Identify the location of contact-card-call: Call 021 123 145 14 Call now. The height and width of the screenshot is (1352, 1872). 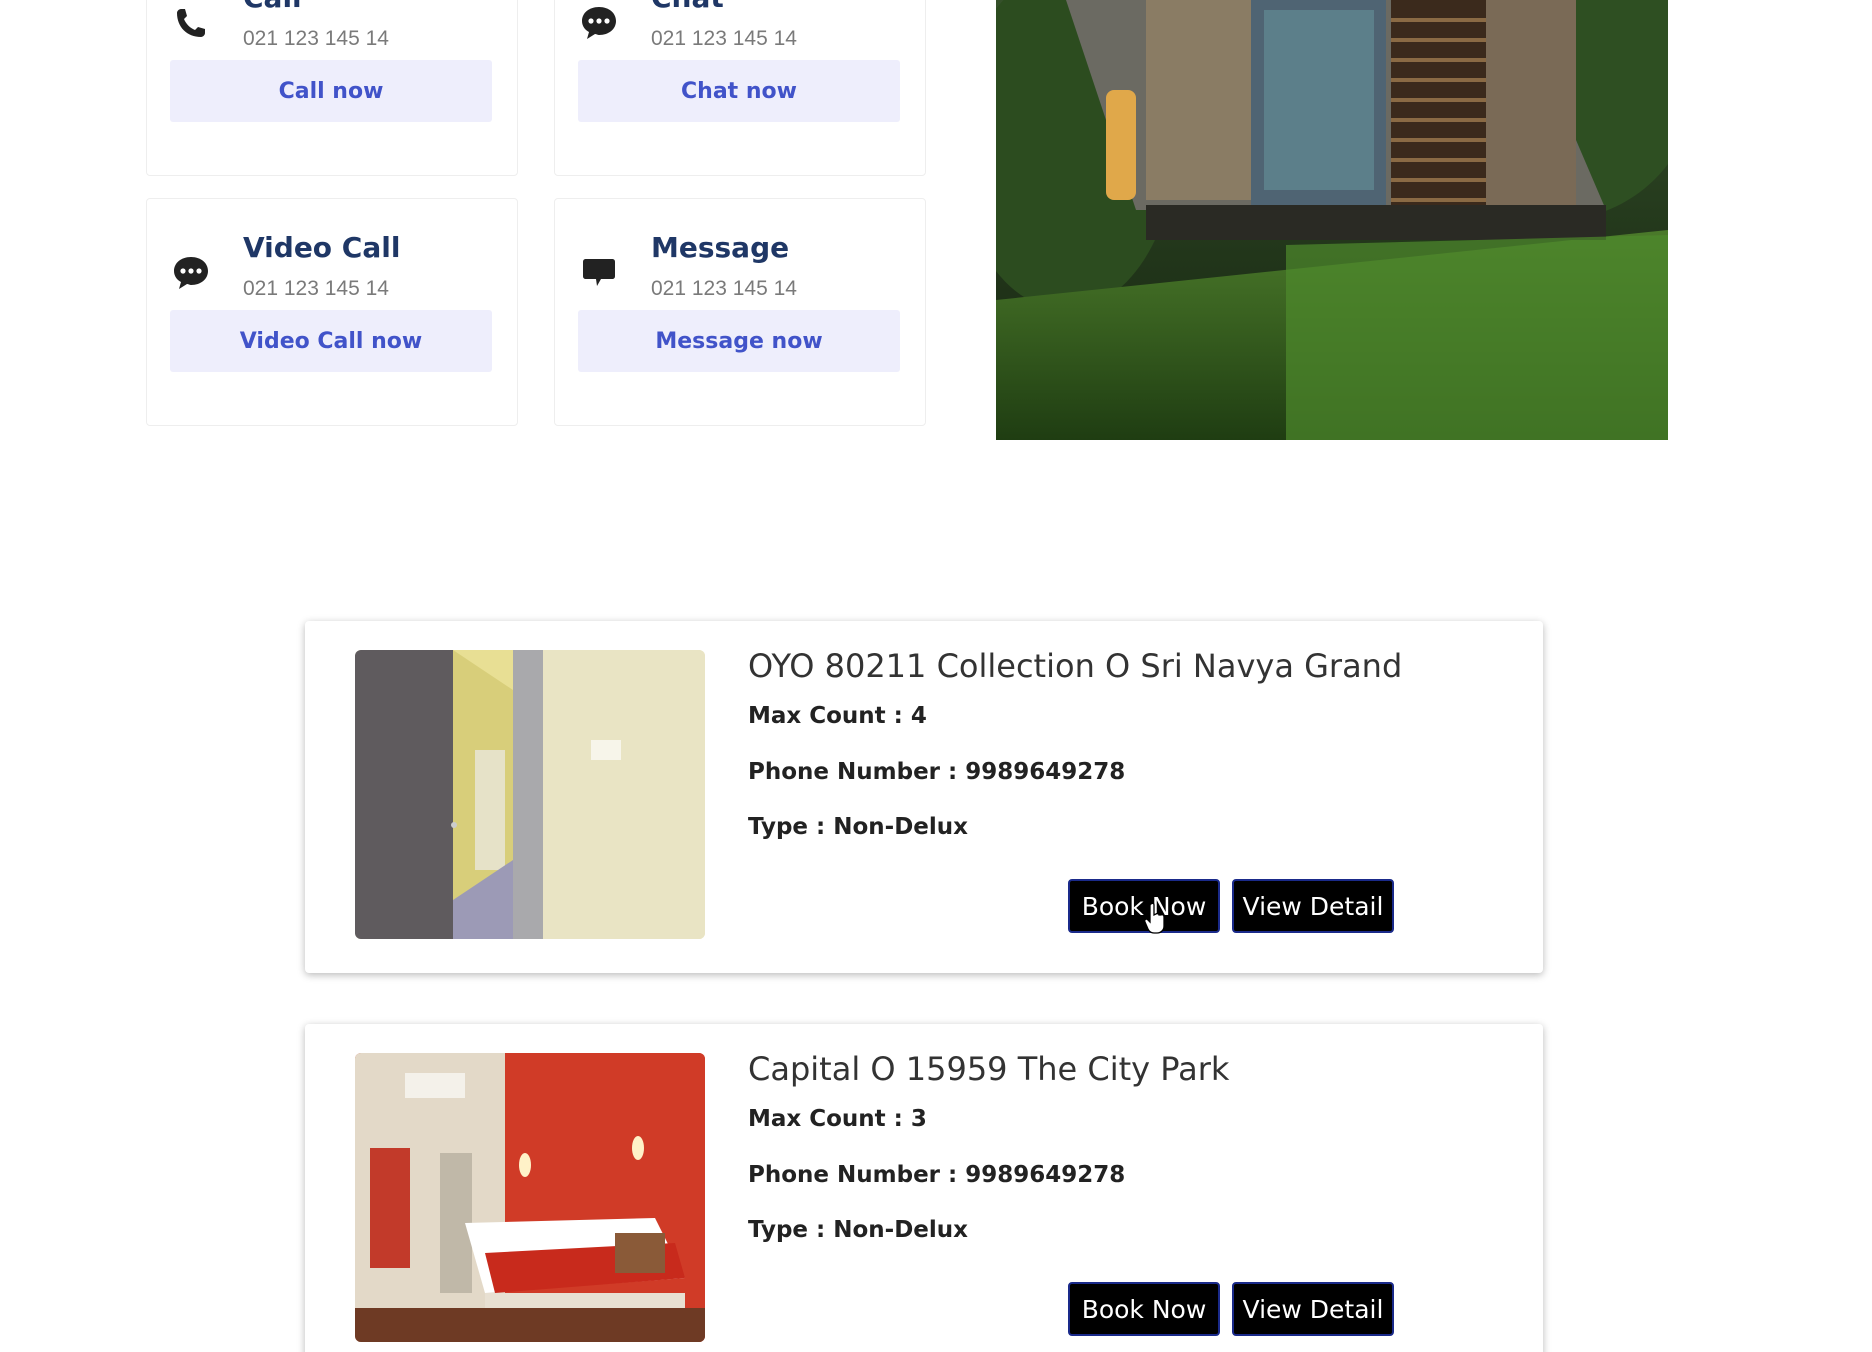
(332, 88).